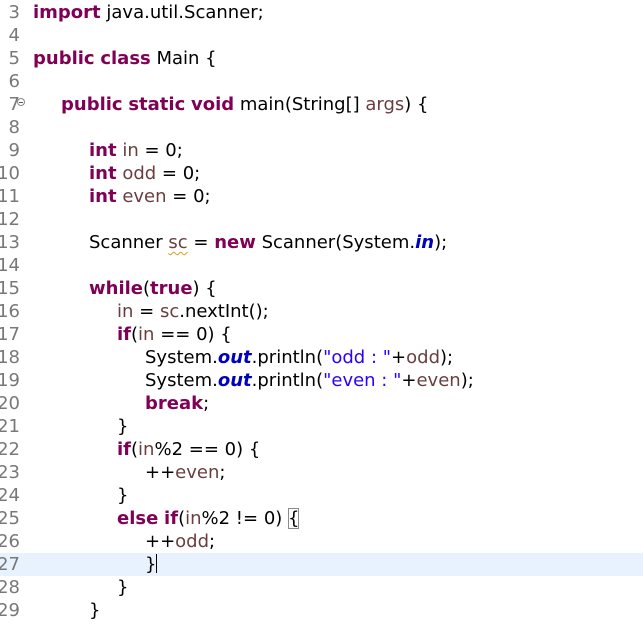  What do you see at coordinates (146, 334) in the screenshot?
I see `variable-token: in` at bounding box center [146, 334].